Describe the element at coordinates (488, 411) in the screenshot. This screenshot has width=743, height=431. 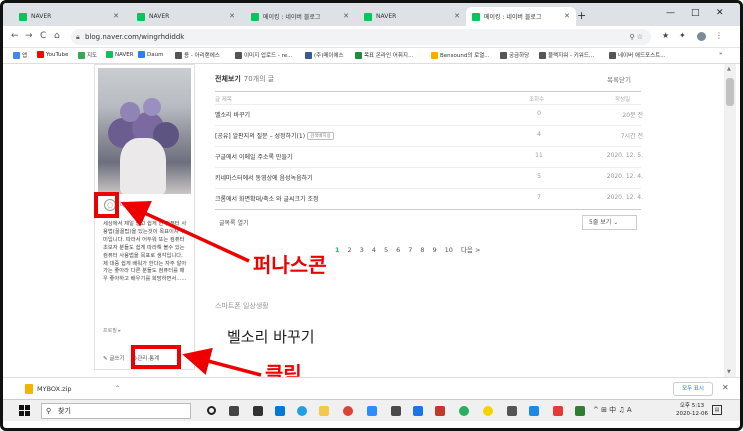
I see `kakaotalk-icon` at that location.